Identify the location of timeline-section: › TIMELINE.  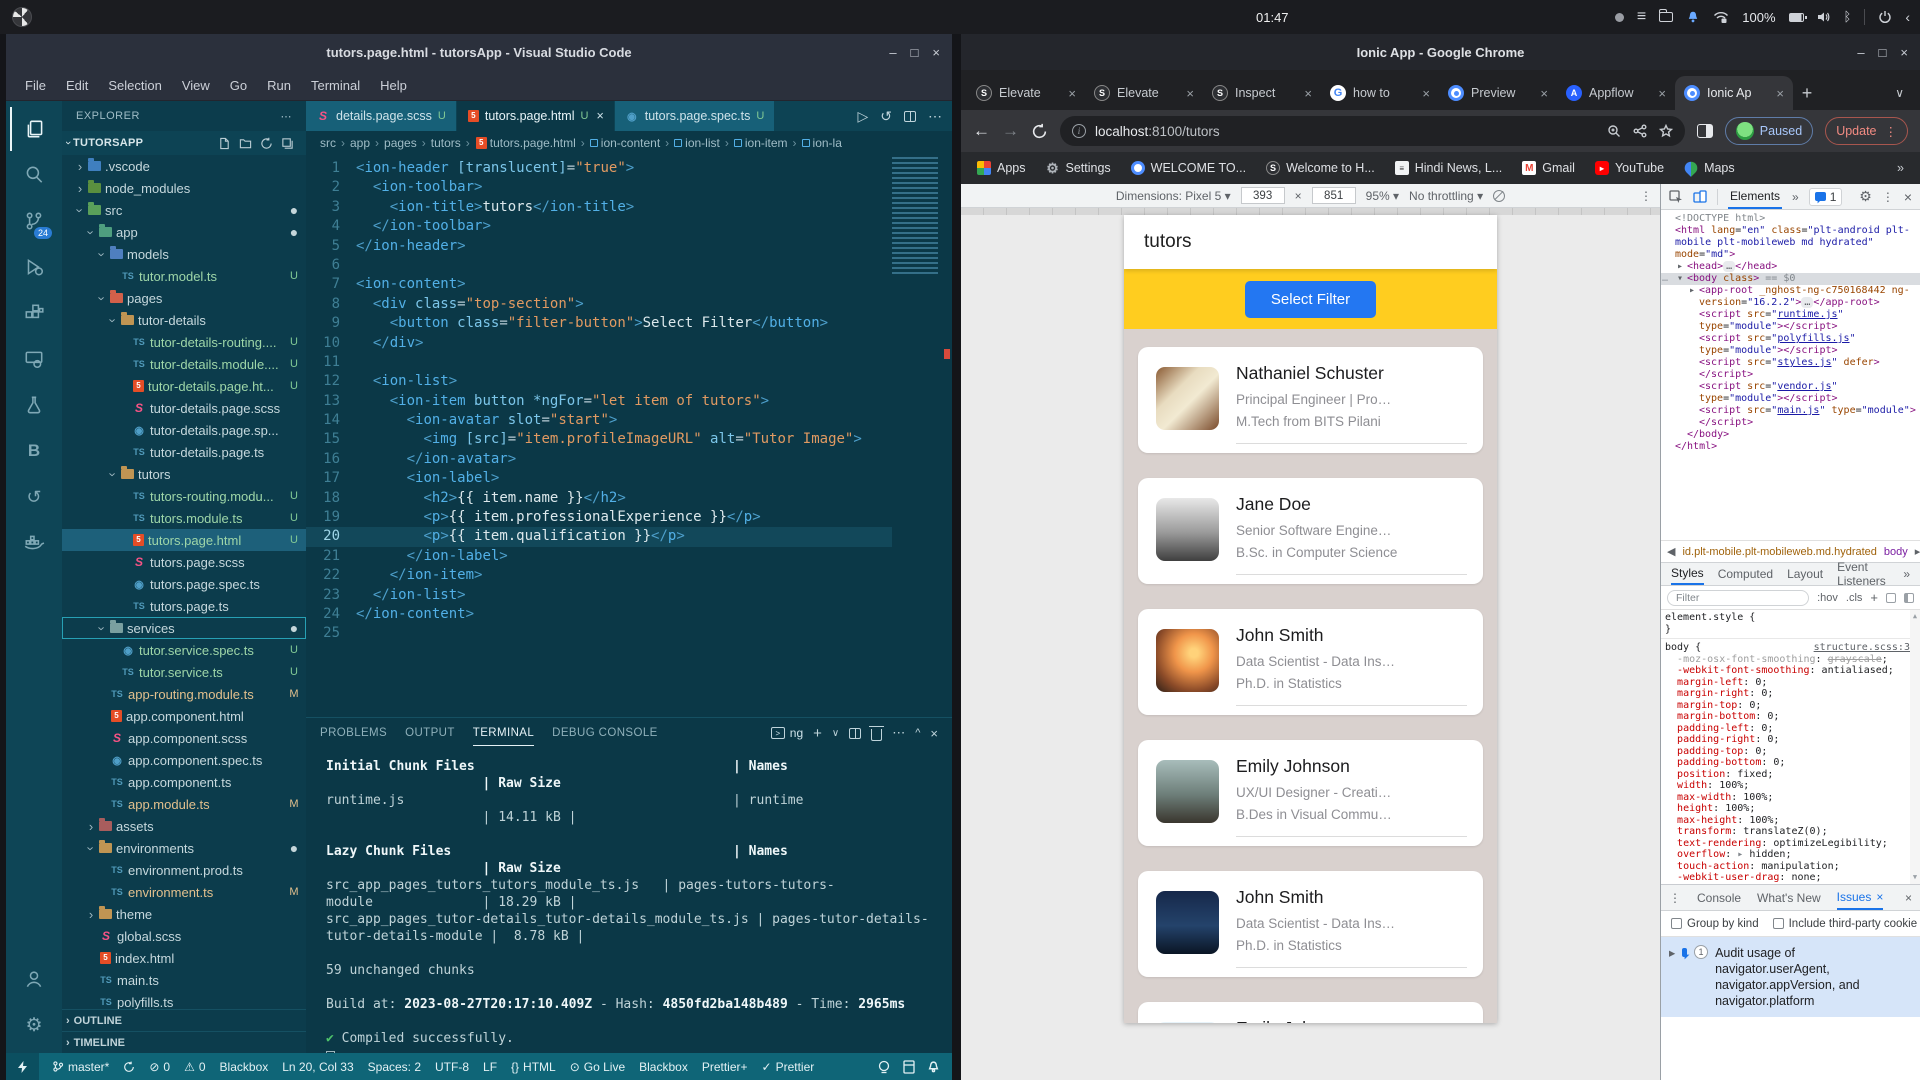
(184, 1042).